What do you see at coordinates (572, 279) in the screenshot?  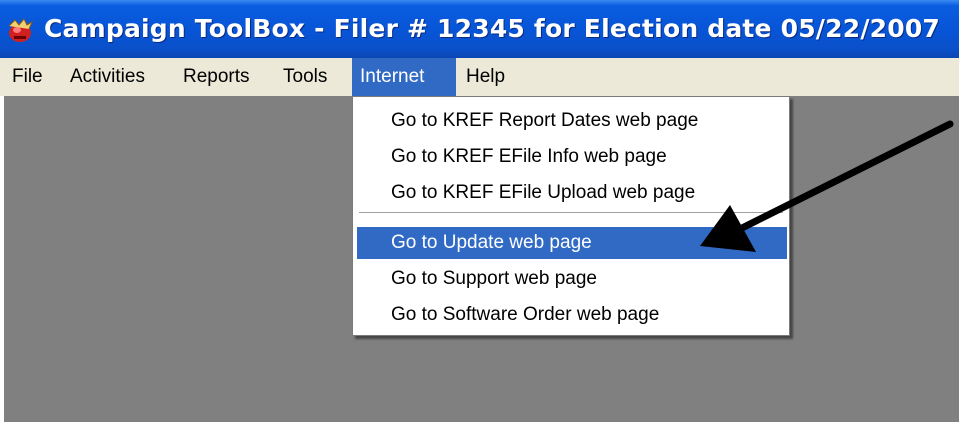 I see `menu-item-support: Go to Support web page` at bounding box center [572, 279].